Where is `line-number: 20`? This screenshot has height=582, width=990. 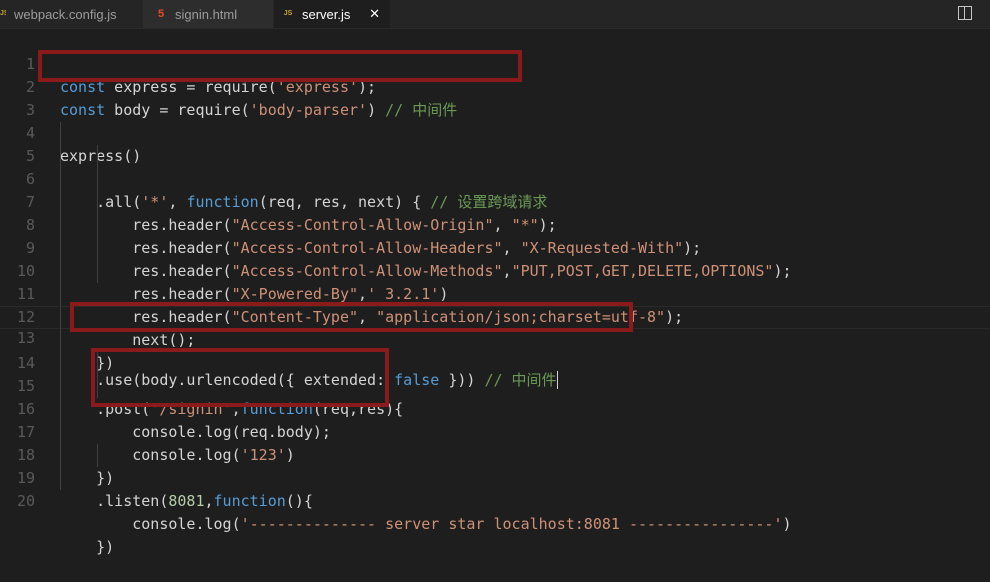 line-number: 20 is located at coordinates (25, 501).